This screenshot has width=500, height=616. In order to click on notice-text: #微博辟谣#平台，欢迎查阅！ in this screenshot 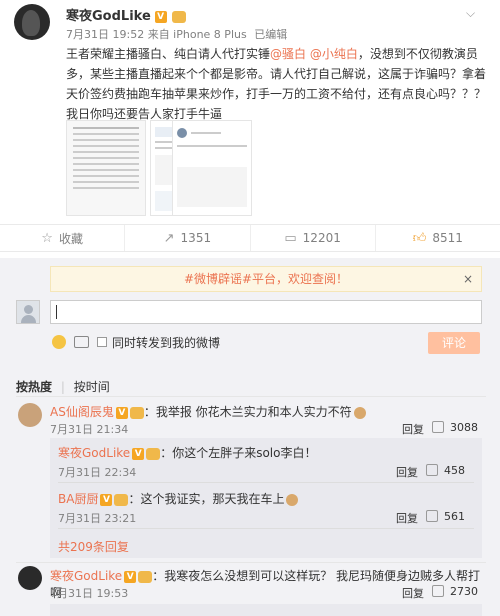, I will do `click(266, 279)`.